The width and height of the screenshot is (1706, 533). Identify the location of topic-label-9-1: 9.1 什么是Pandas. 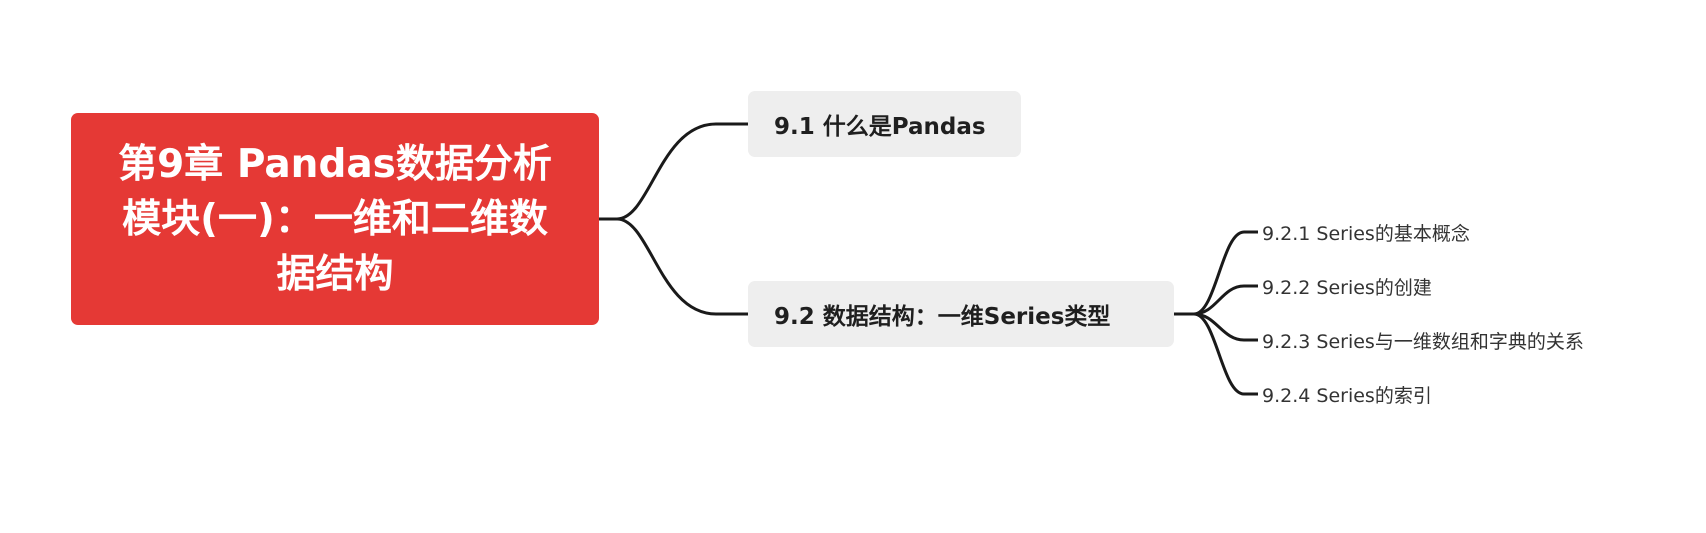
(880, 127).